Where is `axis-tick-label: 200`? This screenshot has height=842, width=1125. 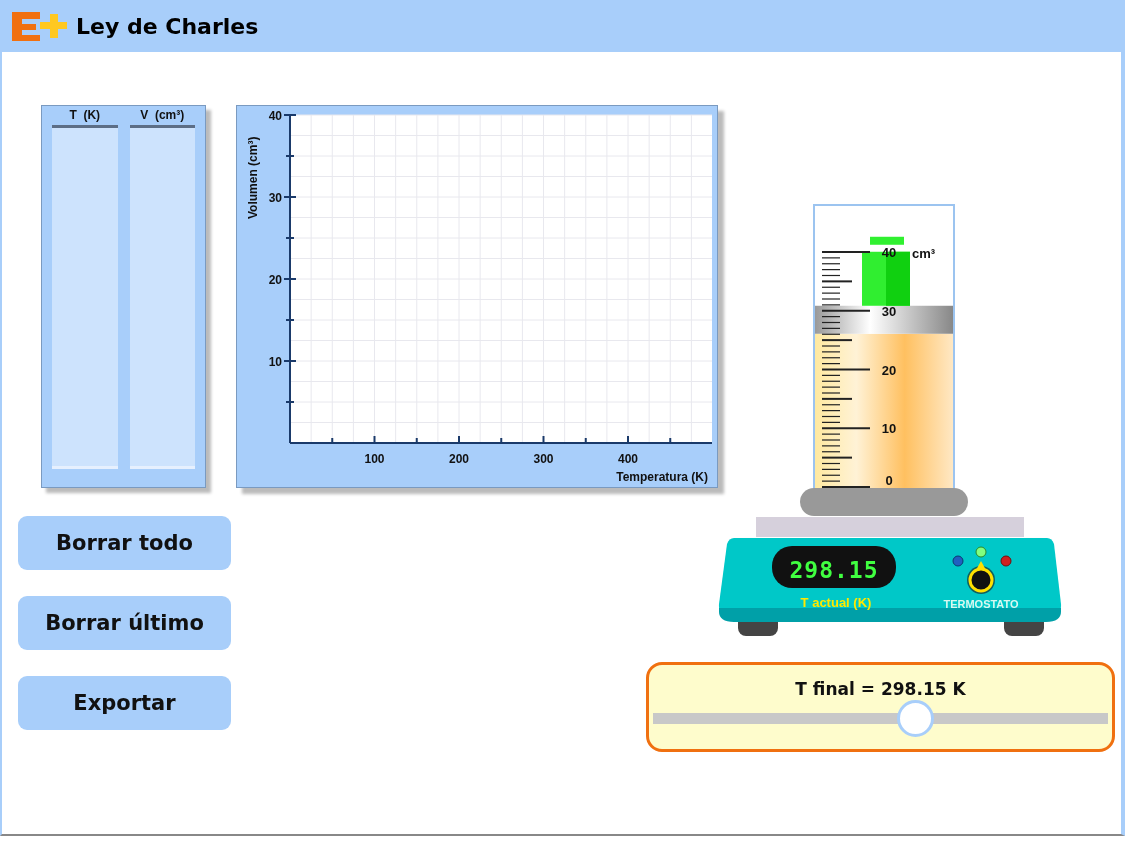 axis-tick-label: 200 is located at coordinates (459, 459).